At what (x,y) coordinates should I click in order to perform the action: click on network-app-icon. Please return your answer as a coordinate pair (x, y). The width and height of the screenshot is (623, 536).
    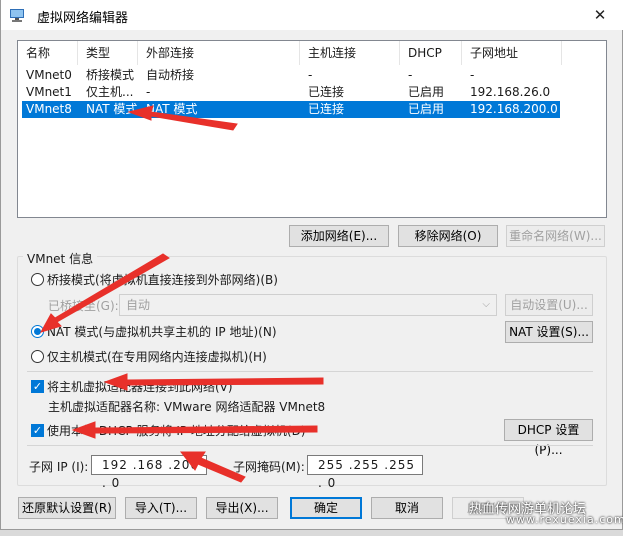
    Looking at the image, I should click on (17, 15).